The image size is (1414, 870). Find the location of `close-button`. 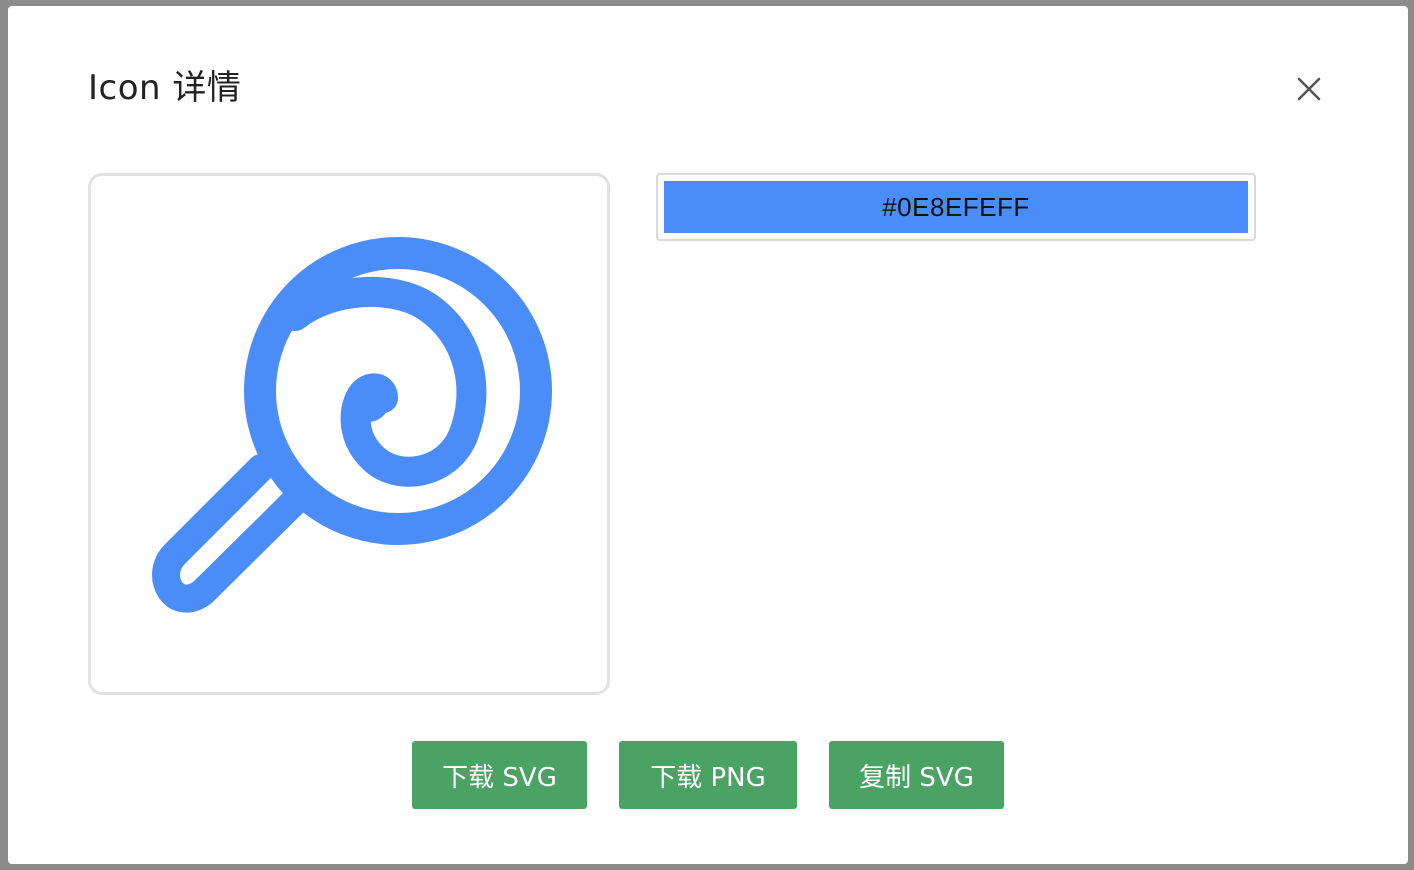

close-button is located at coordinates (1309, 89).